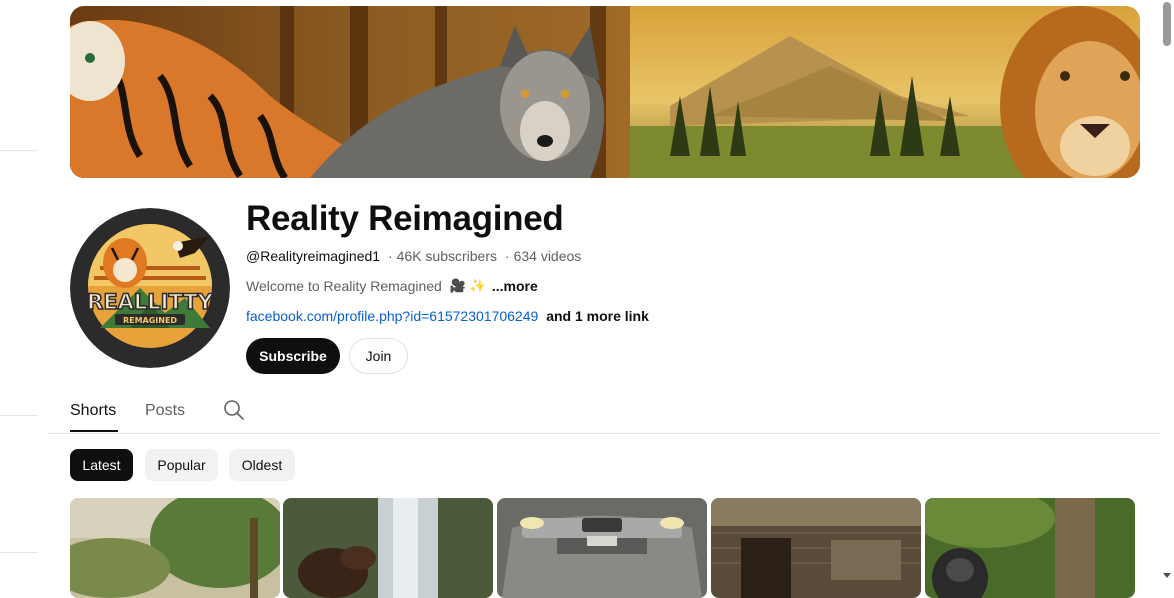  What do you see at coordinates (262, 465) in the screenshot?
I see `filter-oldest: Oldest` at bounding box center [262, 465].